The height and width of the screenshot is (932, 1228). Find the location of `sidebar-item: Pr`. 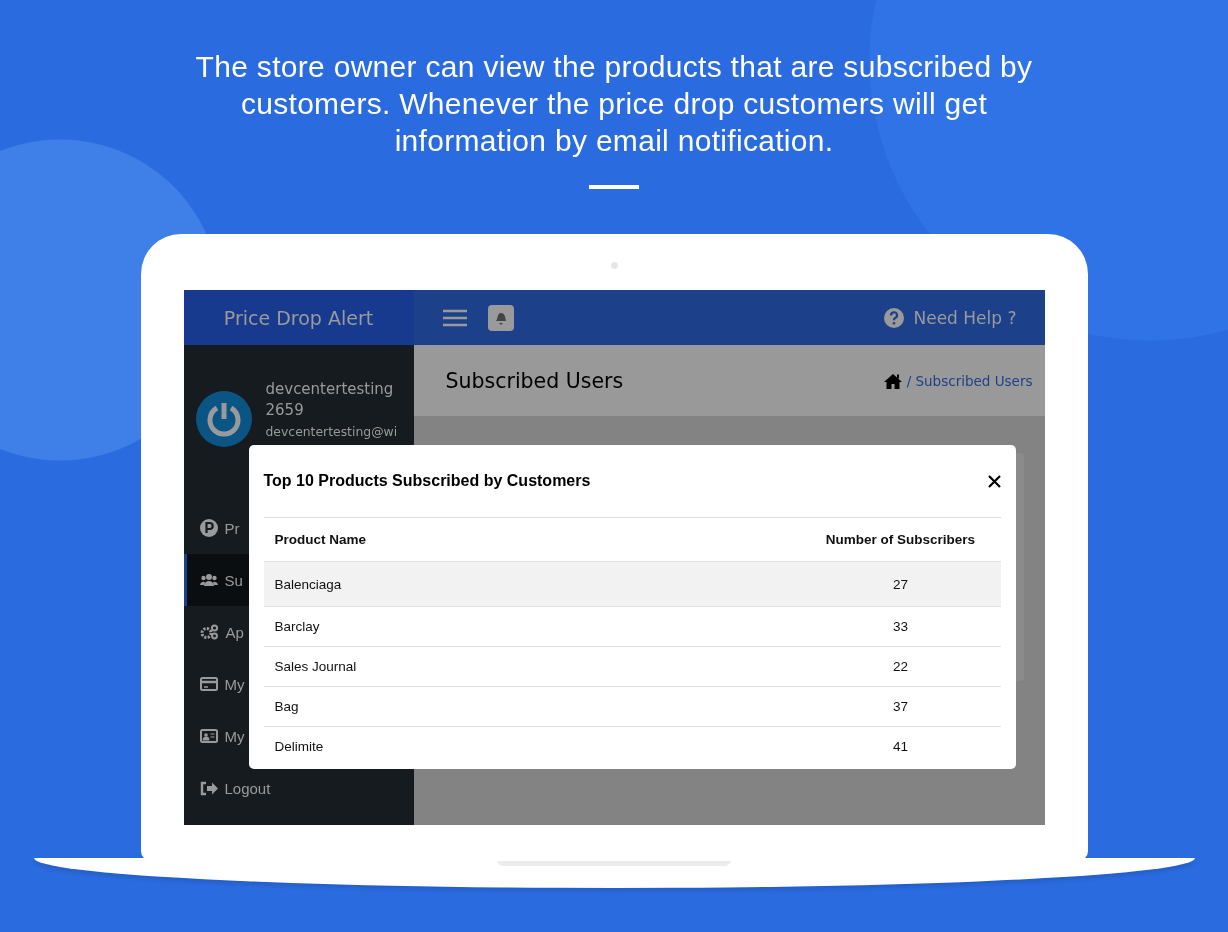

sidebar-item: Pr is located at coordinates (216, 528).